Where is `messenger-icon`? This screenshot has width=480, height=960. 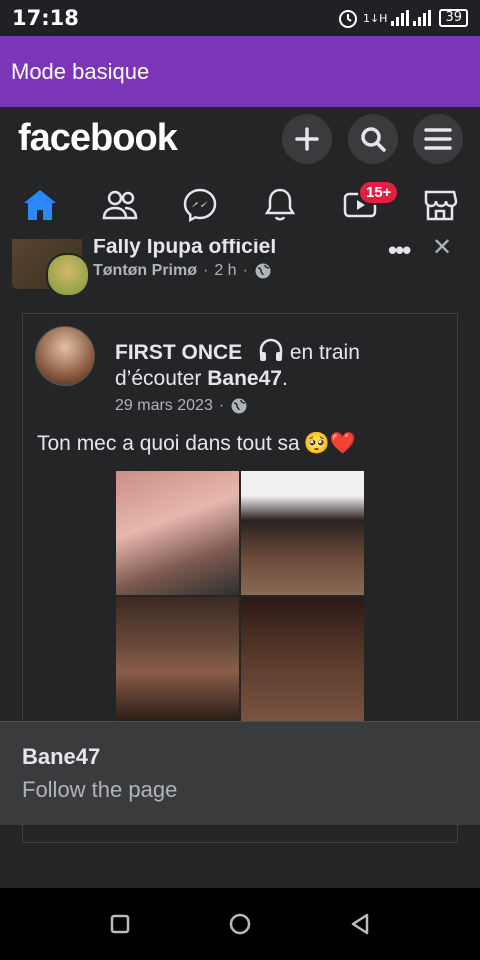
messenger-icon is located at coordinates (200, 205).